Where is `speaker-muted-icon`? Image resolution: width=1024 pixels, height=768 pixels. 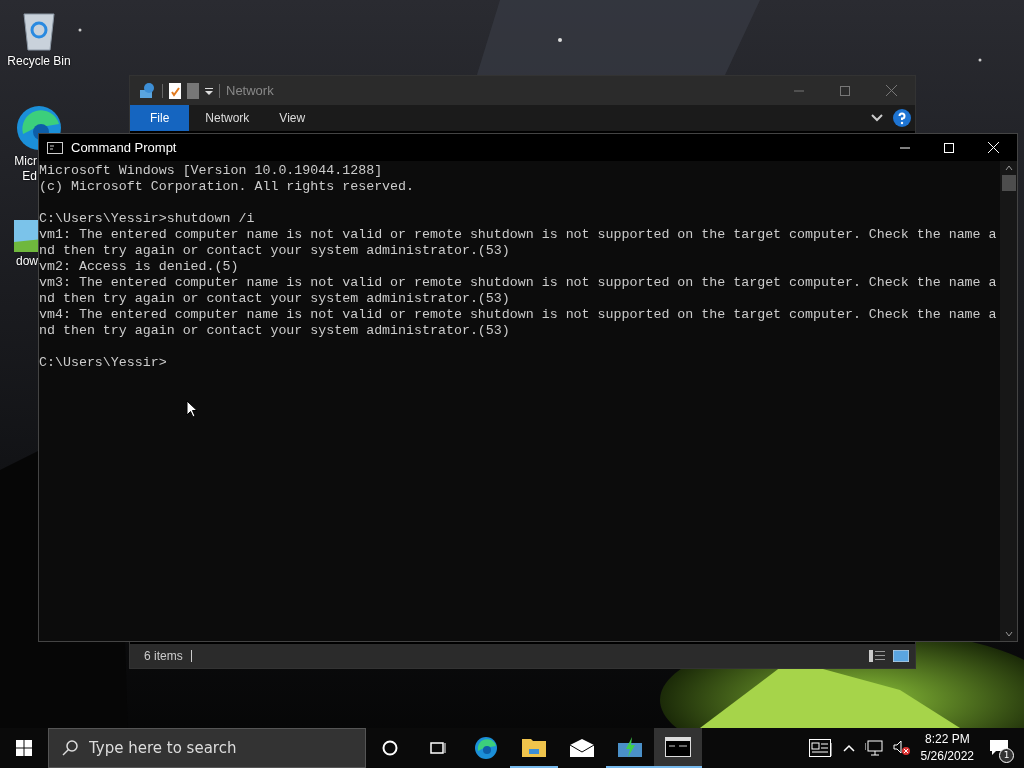 speaker-muted-icon is located at coordinates (901, 748).